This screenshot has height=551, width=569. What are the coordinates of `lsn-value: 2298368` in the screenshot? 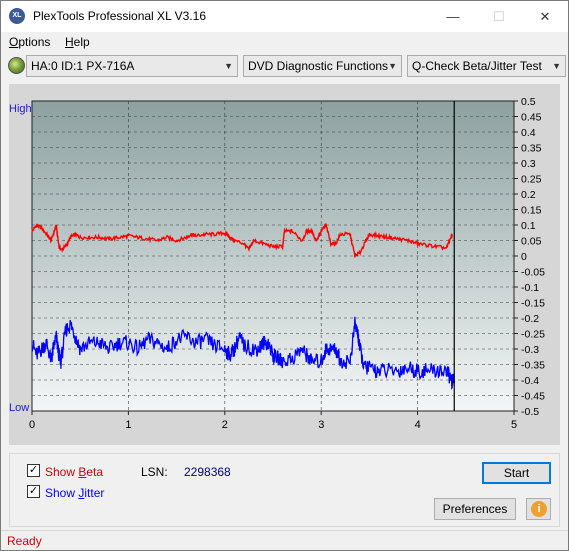 It's located at (207, 472).